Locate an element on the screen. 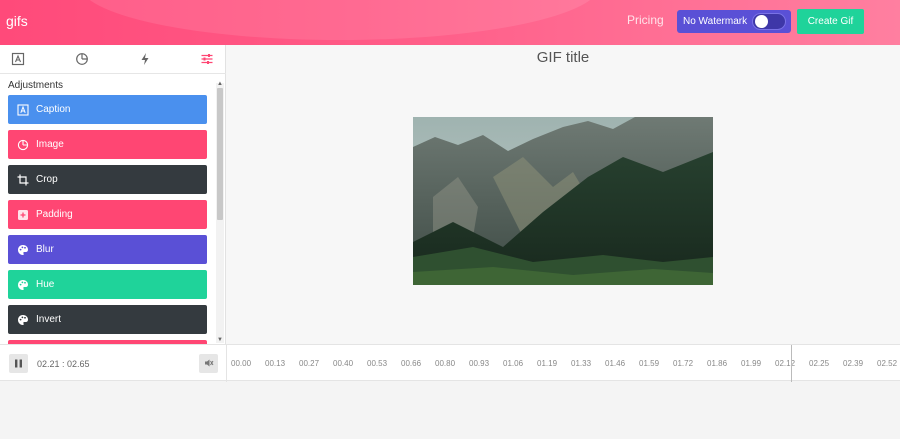 This screenshot has height=439, width=900. adjustment-crop: Crop is located at coordinates (107, 179).